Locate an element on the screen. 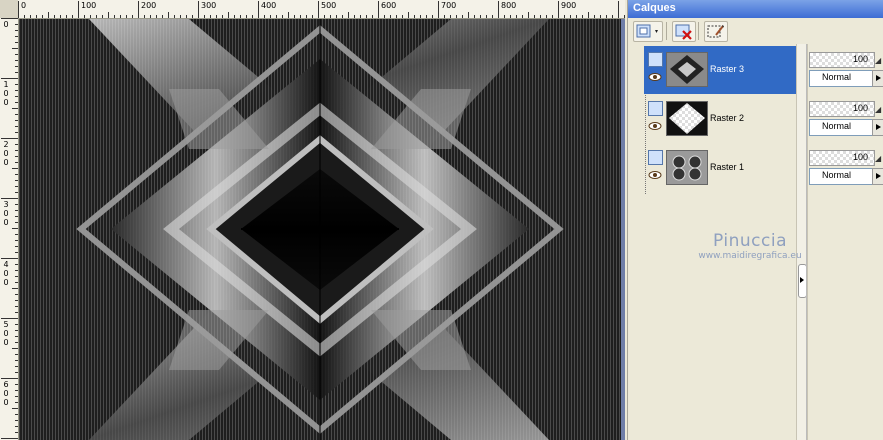 The width and height of the screenshot is (883, 440). blend-mode-value: Normal is located at coordinates (837, 77).